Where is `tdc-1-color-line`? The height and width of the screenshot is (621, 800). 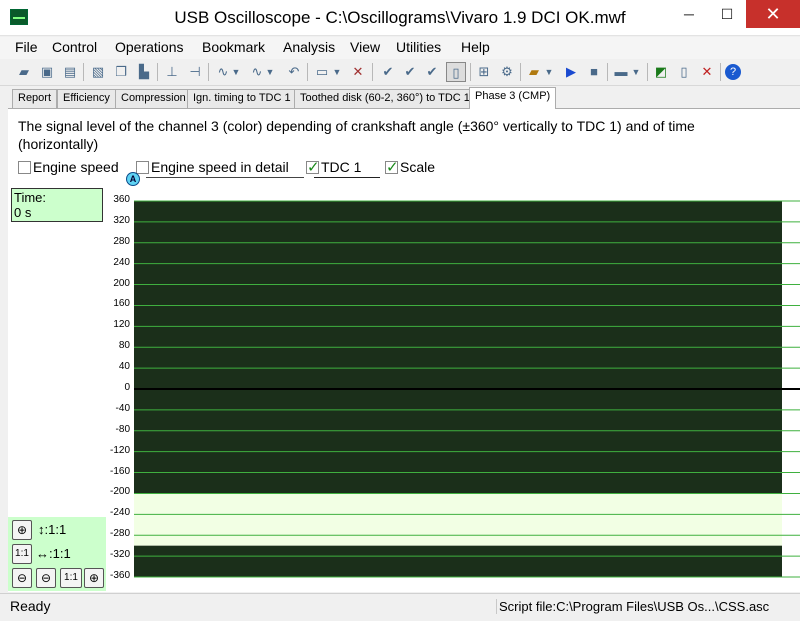
tdc-1-color-line is located at coordinates (347, 177).